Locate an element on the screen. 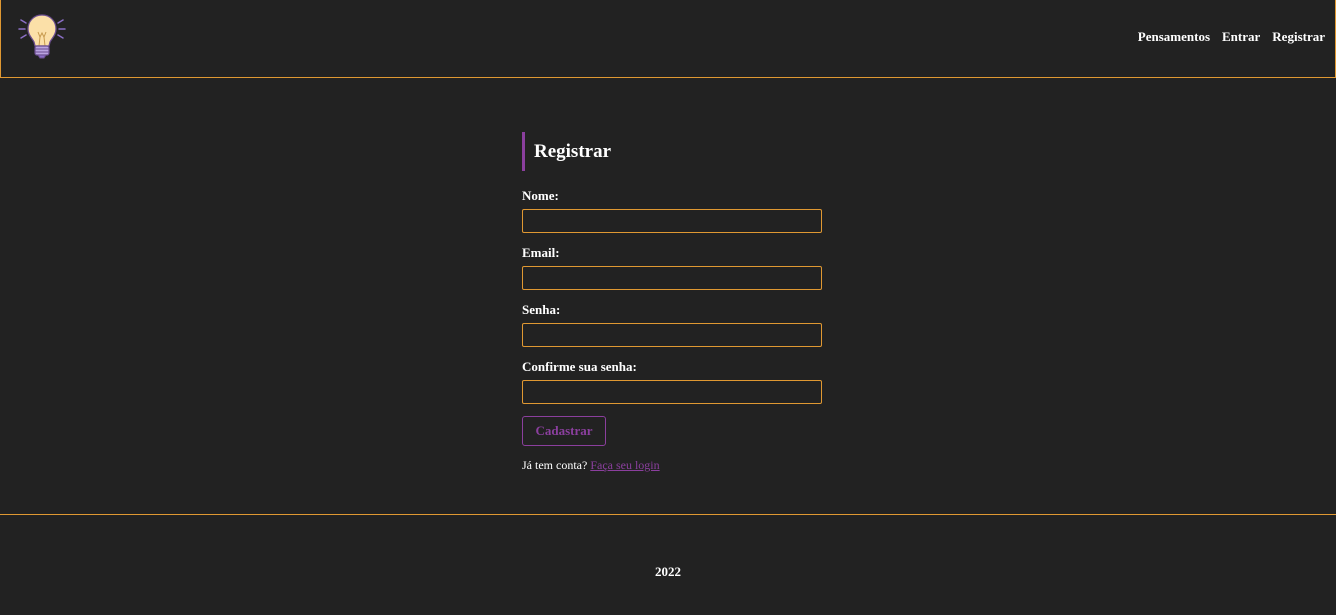 This screenshot has height=615, width=1336. nav-link-entrar: Entrar is located at coordinates (1241, 37).